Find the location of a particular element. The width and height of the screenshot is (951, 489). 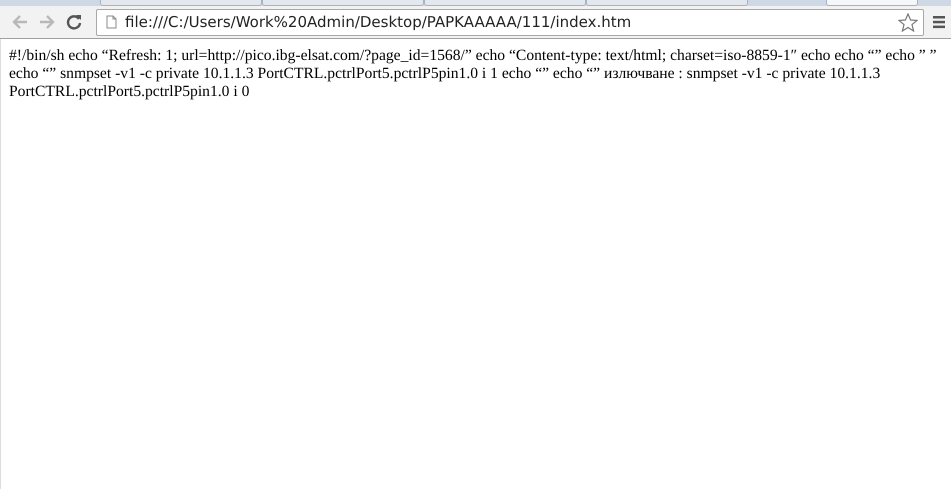

page-text: #!/bin/sh echo “Refresh: 1; url=http://pico.ibg-elsat.com/?page_id=1568/” echo “Content-type: text/html; charset=iso-8859-1″ echo echo “” echo ” ” echo “” snmpset -v1 -c private 10.1.1.3 PortCTRL.pctrlPort5.pctrlP5pin1.0 i 1 echo “” echo “” излючване : snmpset -v1 -c private 10.1.1.3 PortCTRL.pctrlPort5.pctrlP5pin1.0 i 0 is located at coordinates (473, 74).